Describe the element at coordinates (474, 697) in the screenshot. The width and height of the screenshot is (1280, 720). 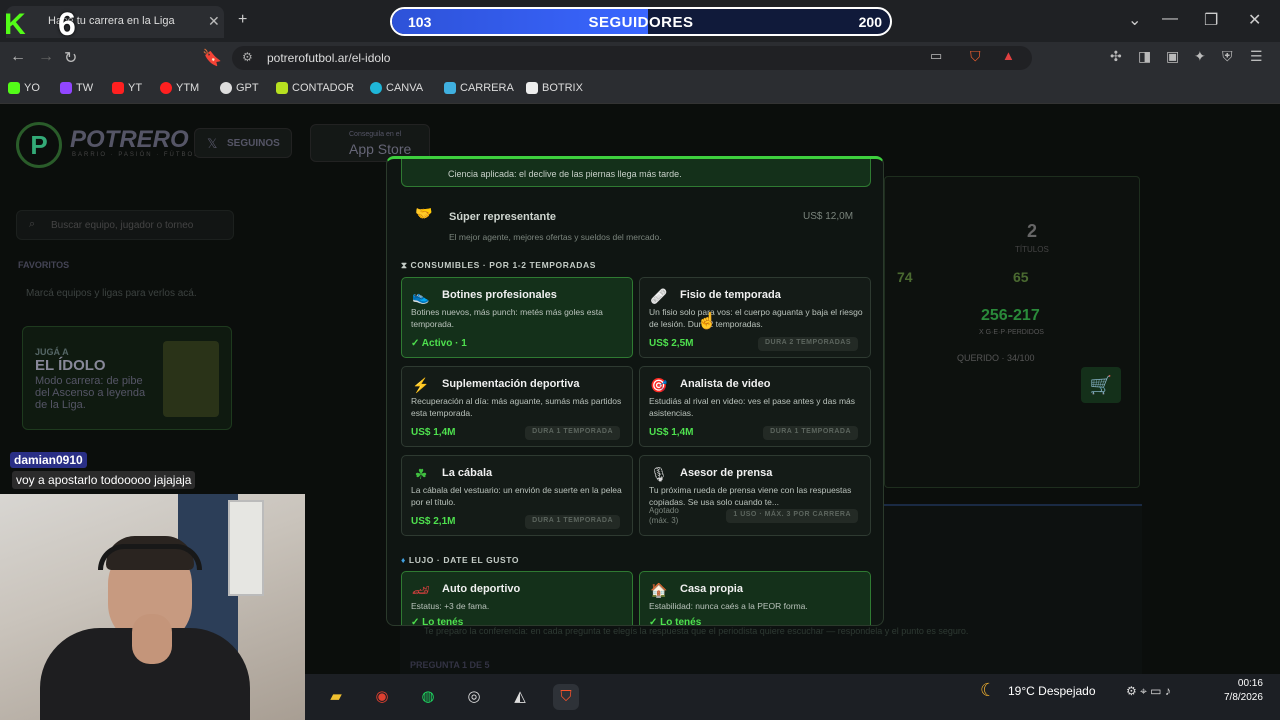
I see `obs-icon: ◎` at that location.